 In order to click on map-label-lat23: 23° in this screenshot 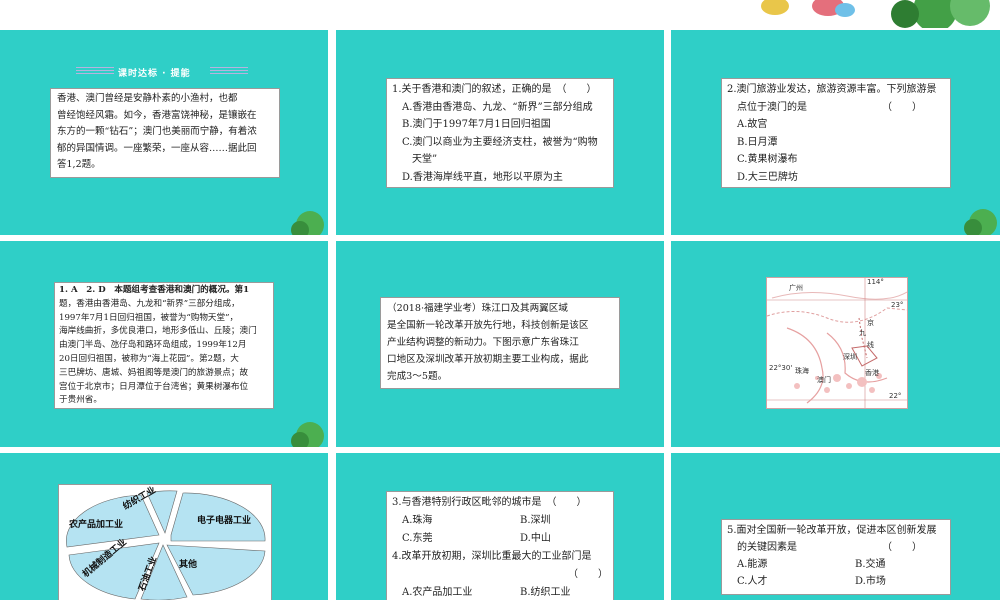, I will do `click(897, 305)`.